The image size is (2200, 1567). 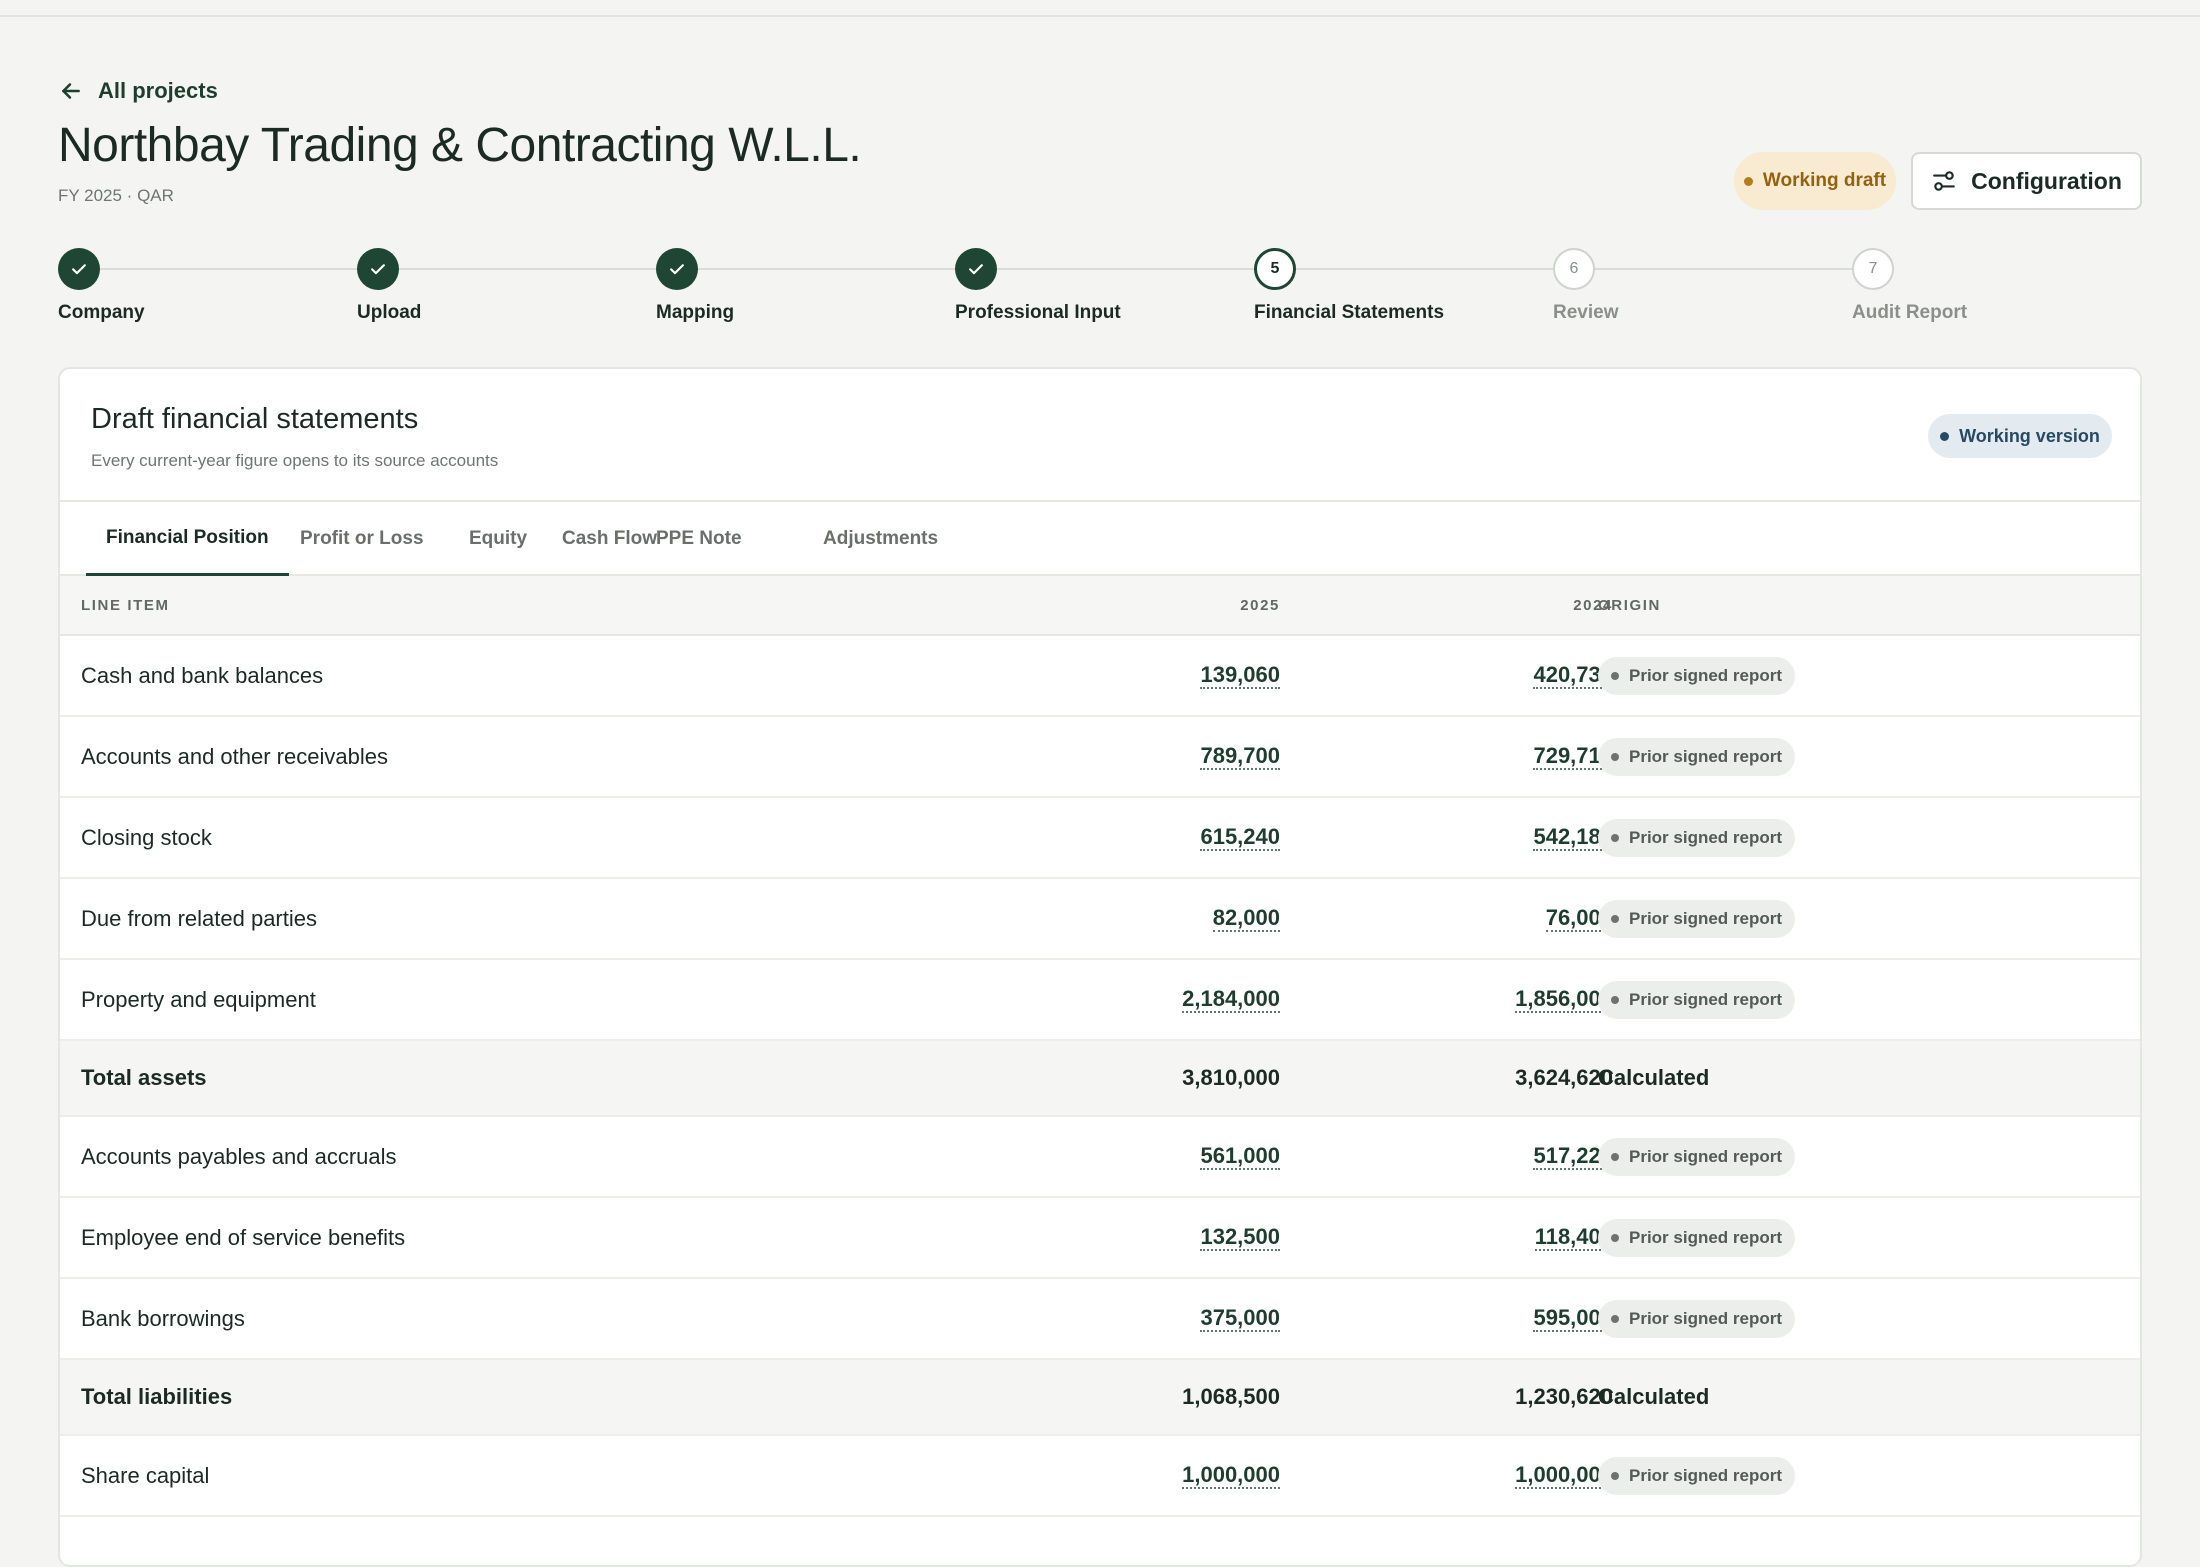 I want to click on step-label: Review, so click(x=1586, y=312).